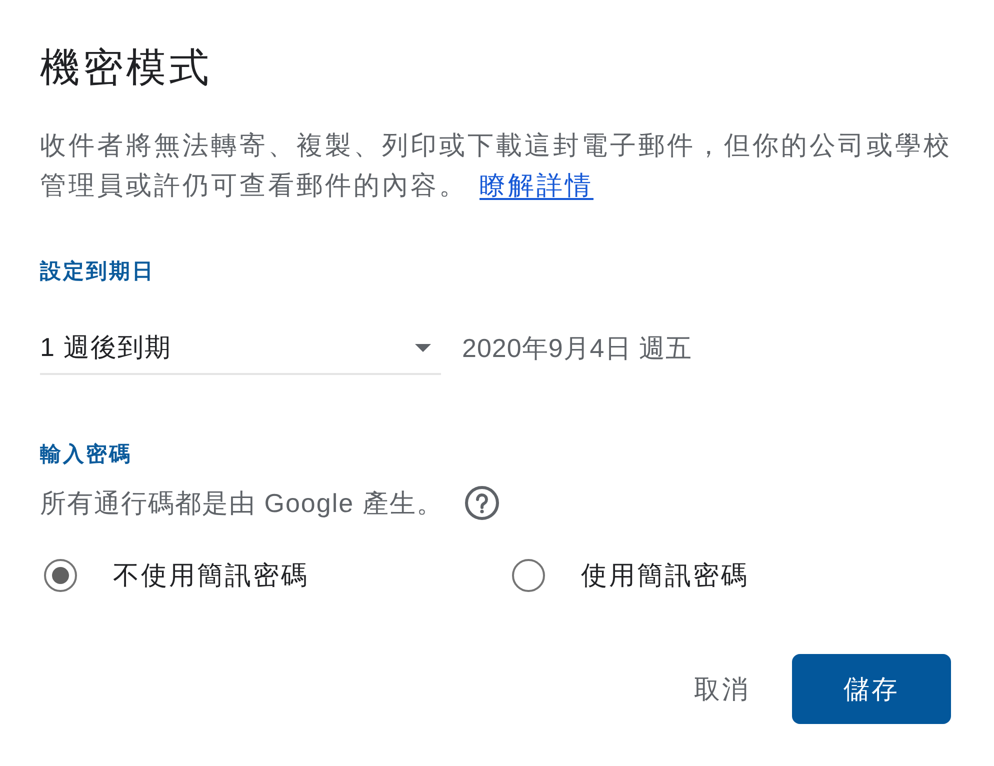 The height and width of the screenshot is (766, 994). Describe the element at coordinates (482, 503) in the screenshot. I see `help-icon` at that location.